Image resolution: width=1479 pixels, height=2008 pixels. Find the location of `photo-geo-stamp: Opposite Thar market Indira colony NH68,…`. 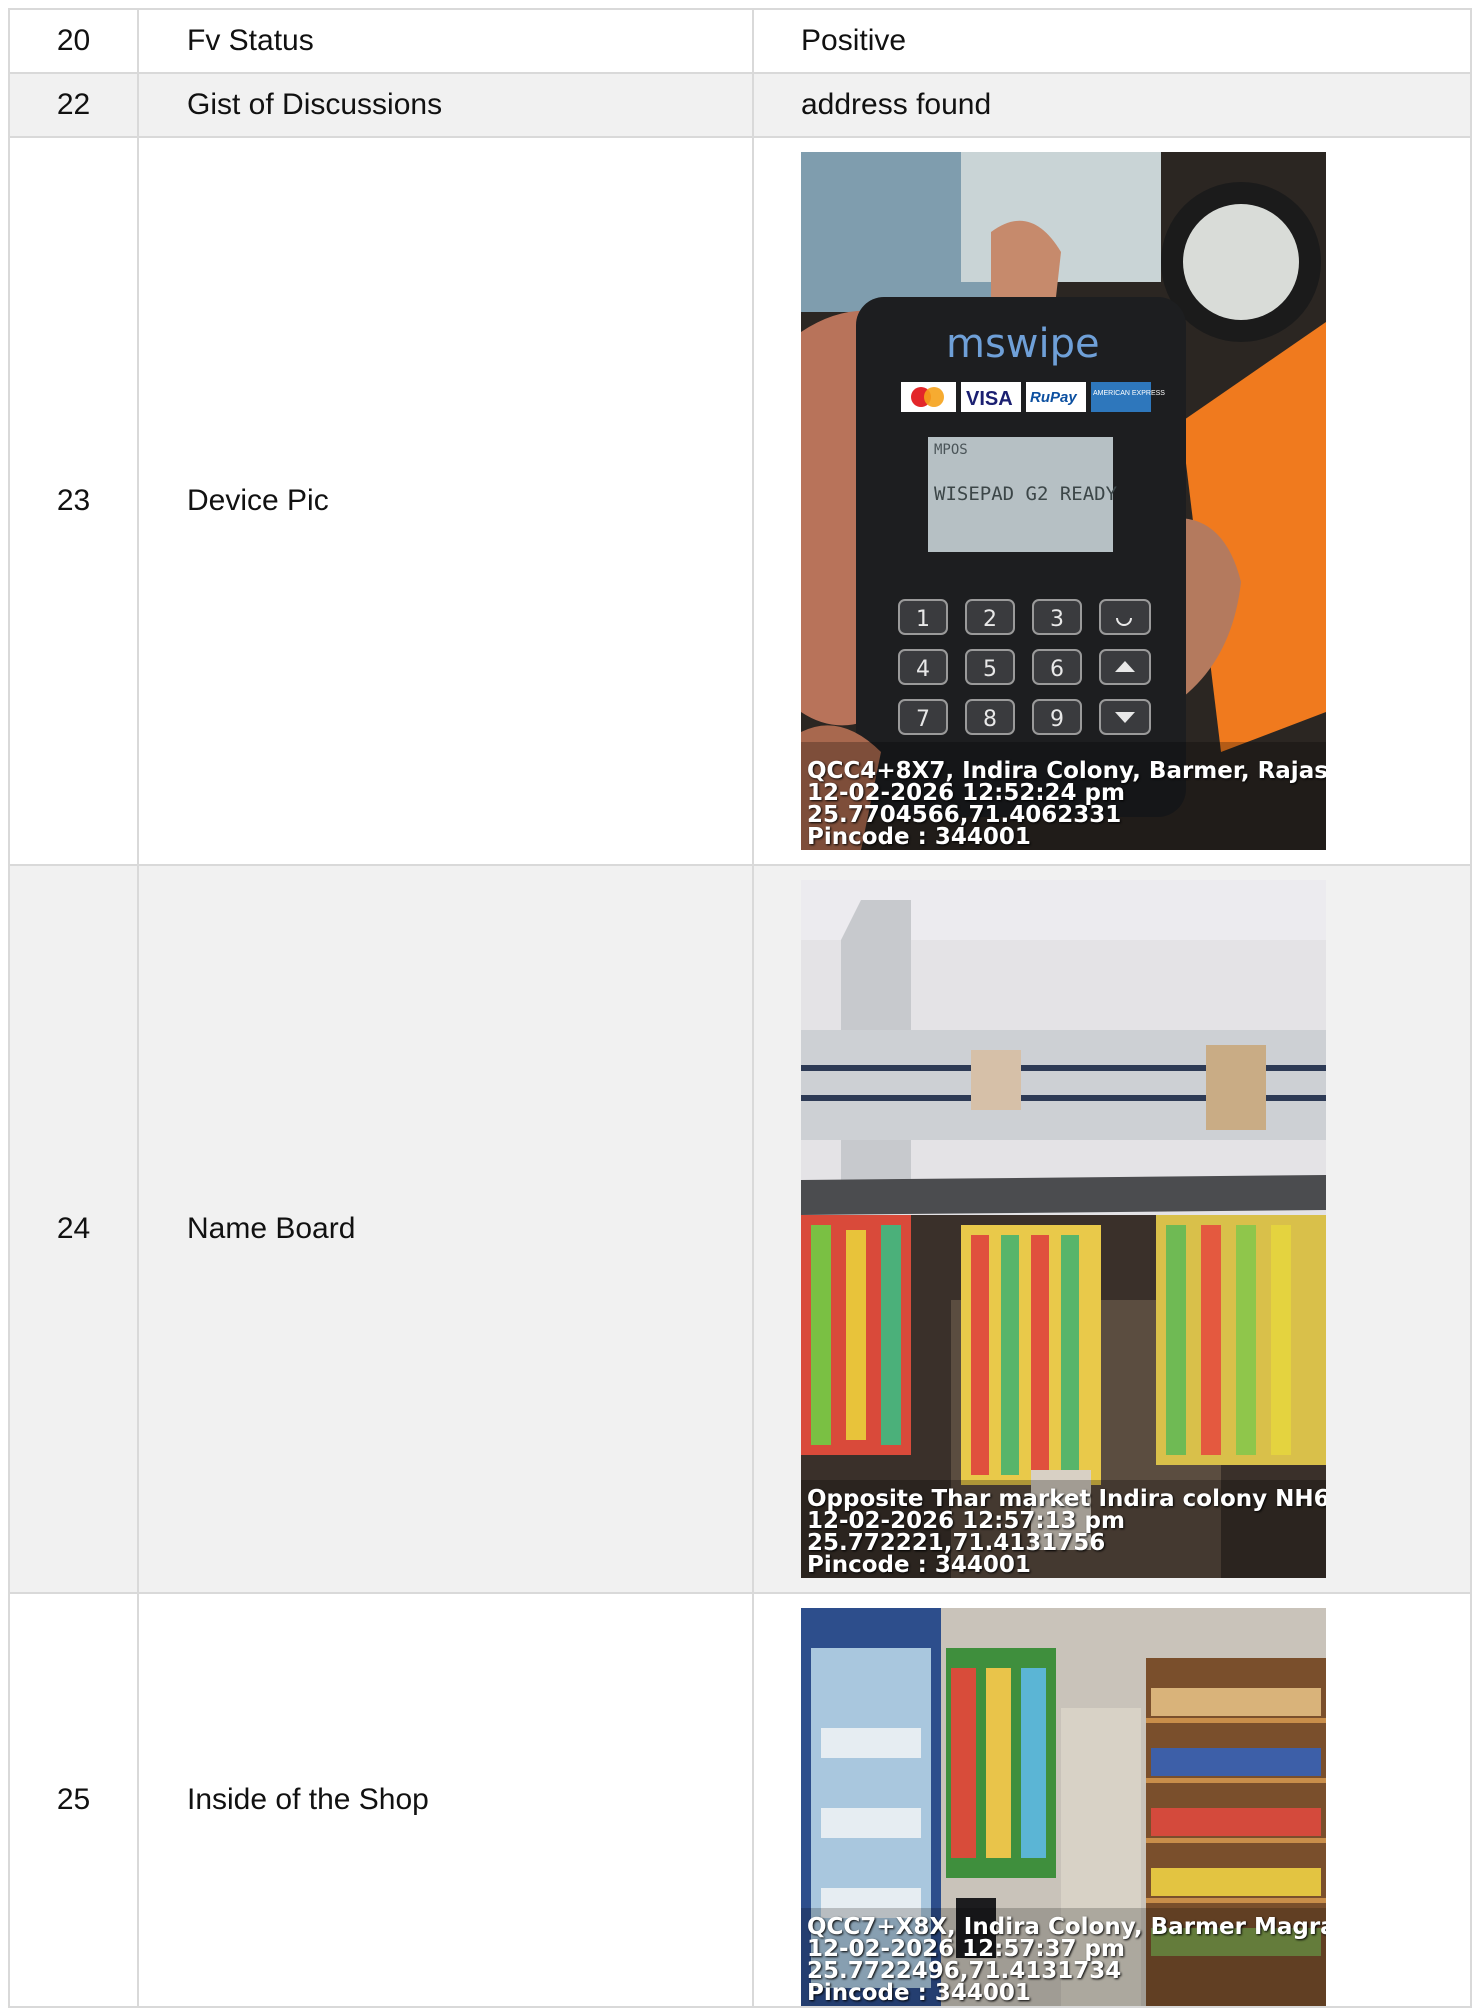

photo-geo-stamp: Opposite Thar market Indira colony NH68,… is located at coordinates (1066, 1532).